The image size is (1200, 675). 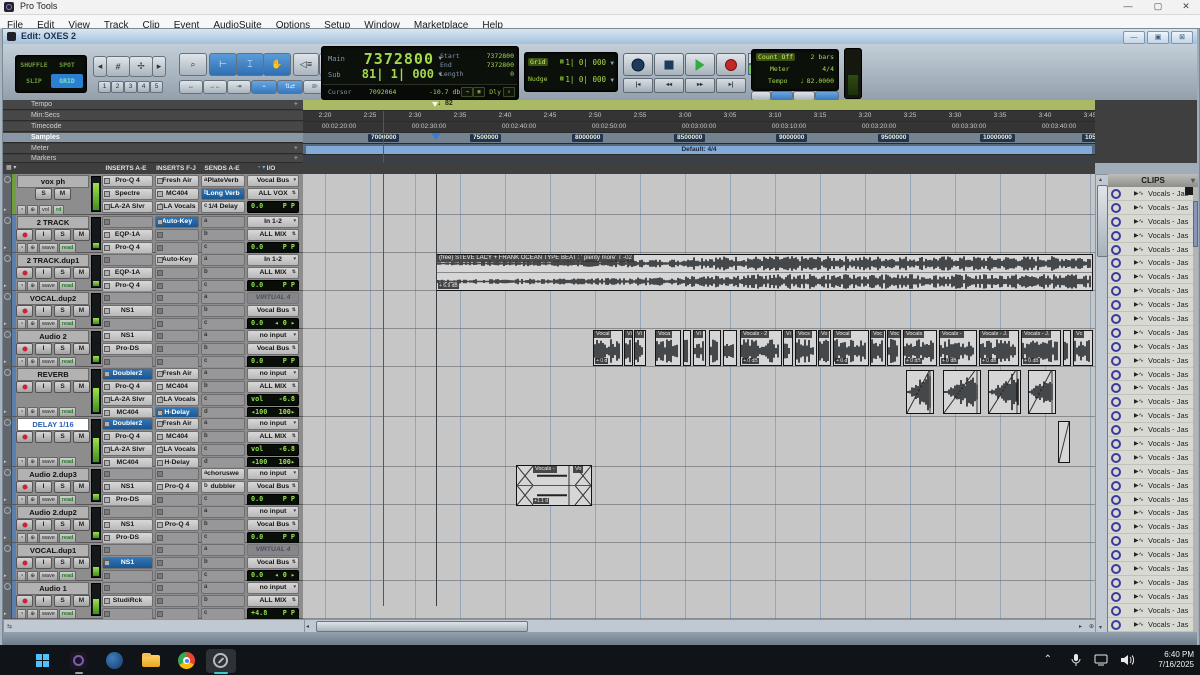 I want to click on clips-resize-box, so click(x=1189, y=191).